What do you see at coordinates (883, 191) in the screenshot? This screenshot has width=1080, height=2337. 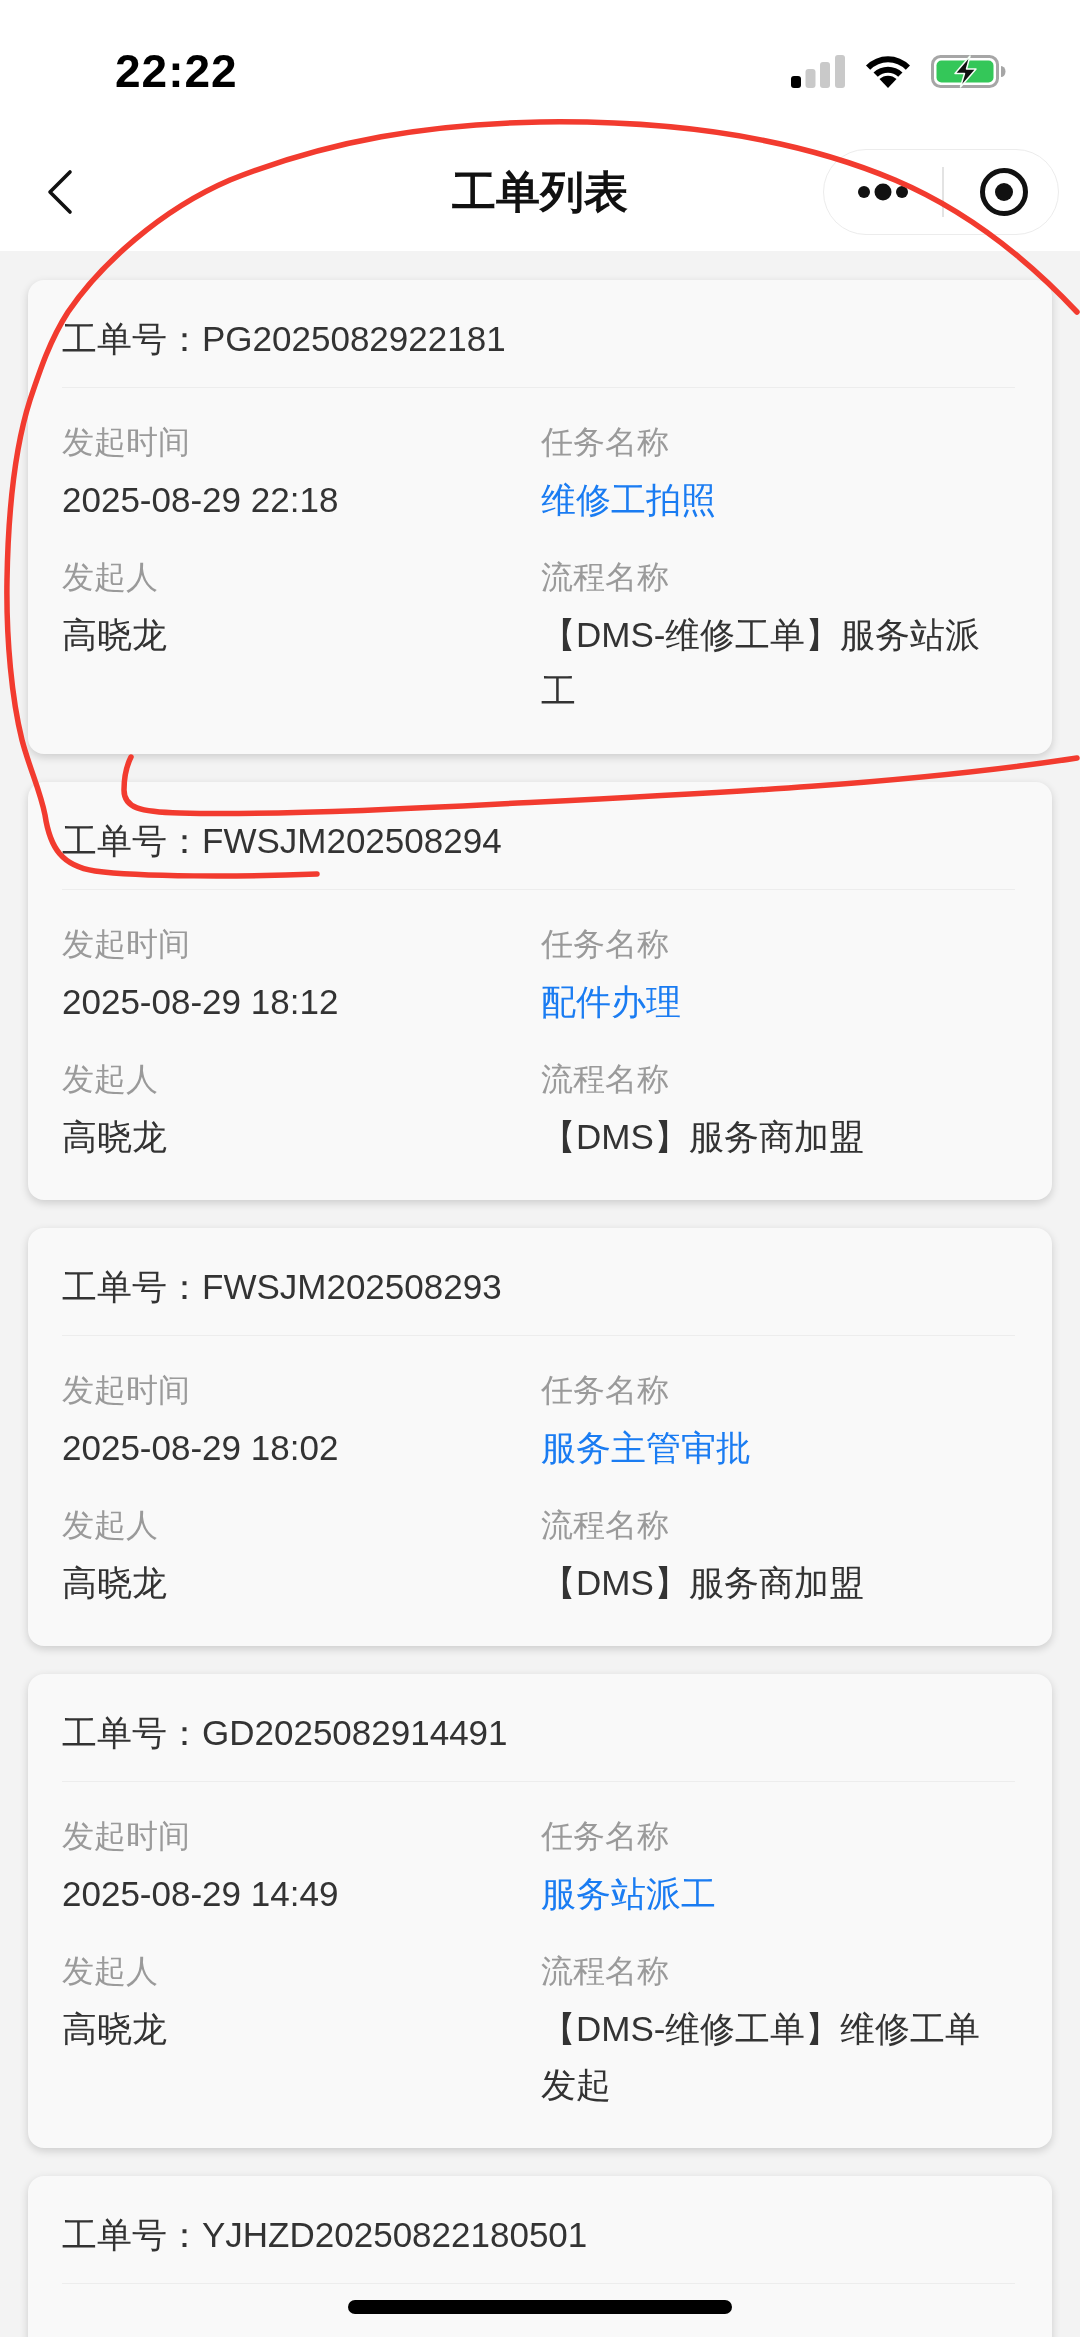 I see `more-icon` at bounding box center [883, 191].